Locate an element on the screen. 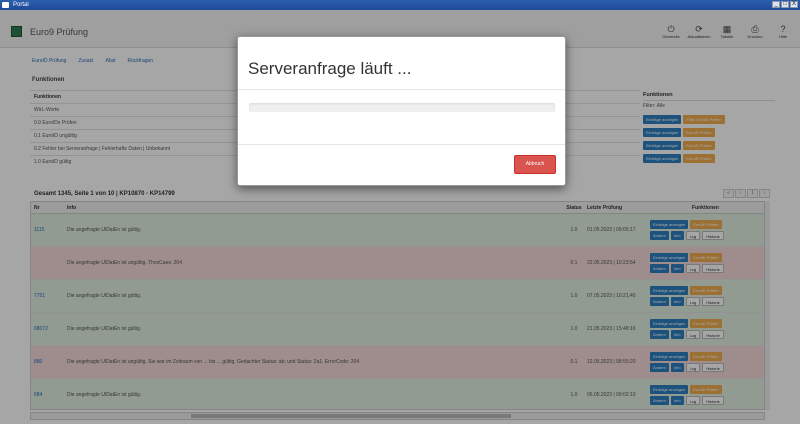 This screenshot has width=800, height=424. maximize-button: □ is located at coordinates (785, 4).